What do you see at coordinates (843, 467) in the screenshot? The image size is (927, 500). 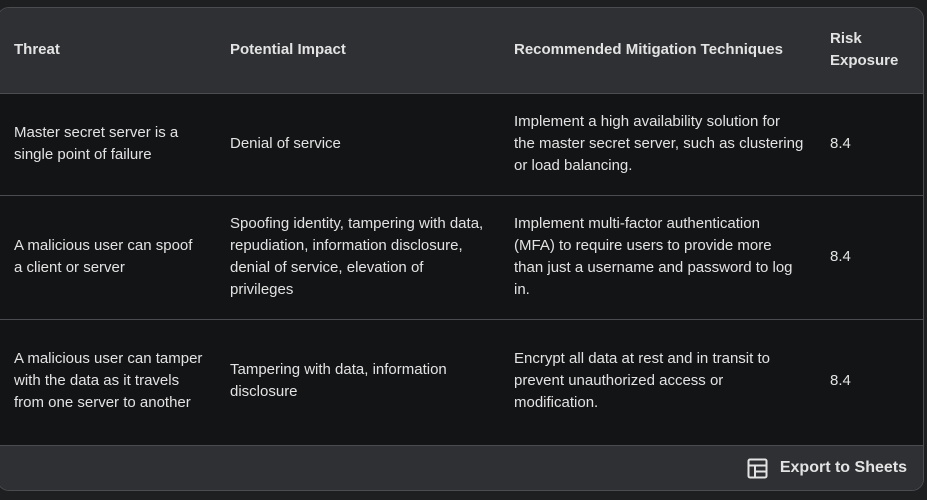 I see `export-to-sheets-label: Export to Sheets` at bounding box center [843, 467].